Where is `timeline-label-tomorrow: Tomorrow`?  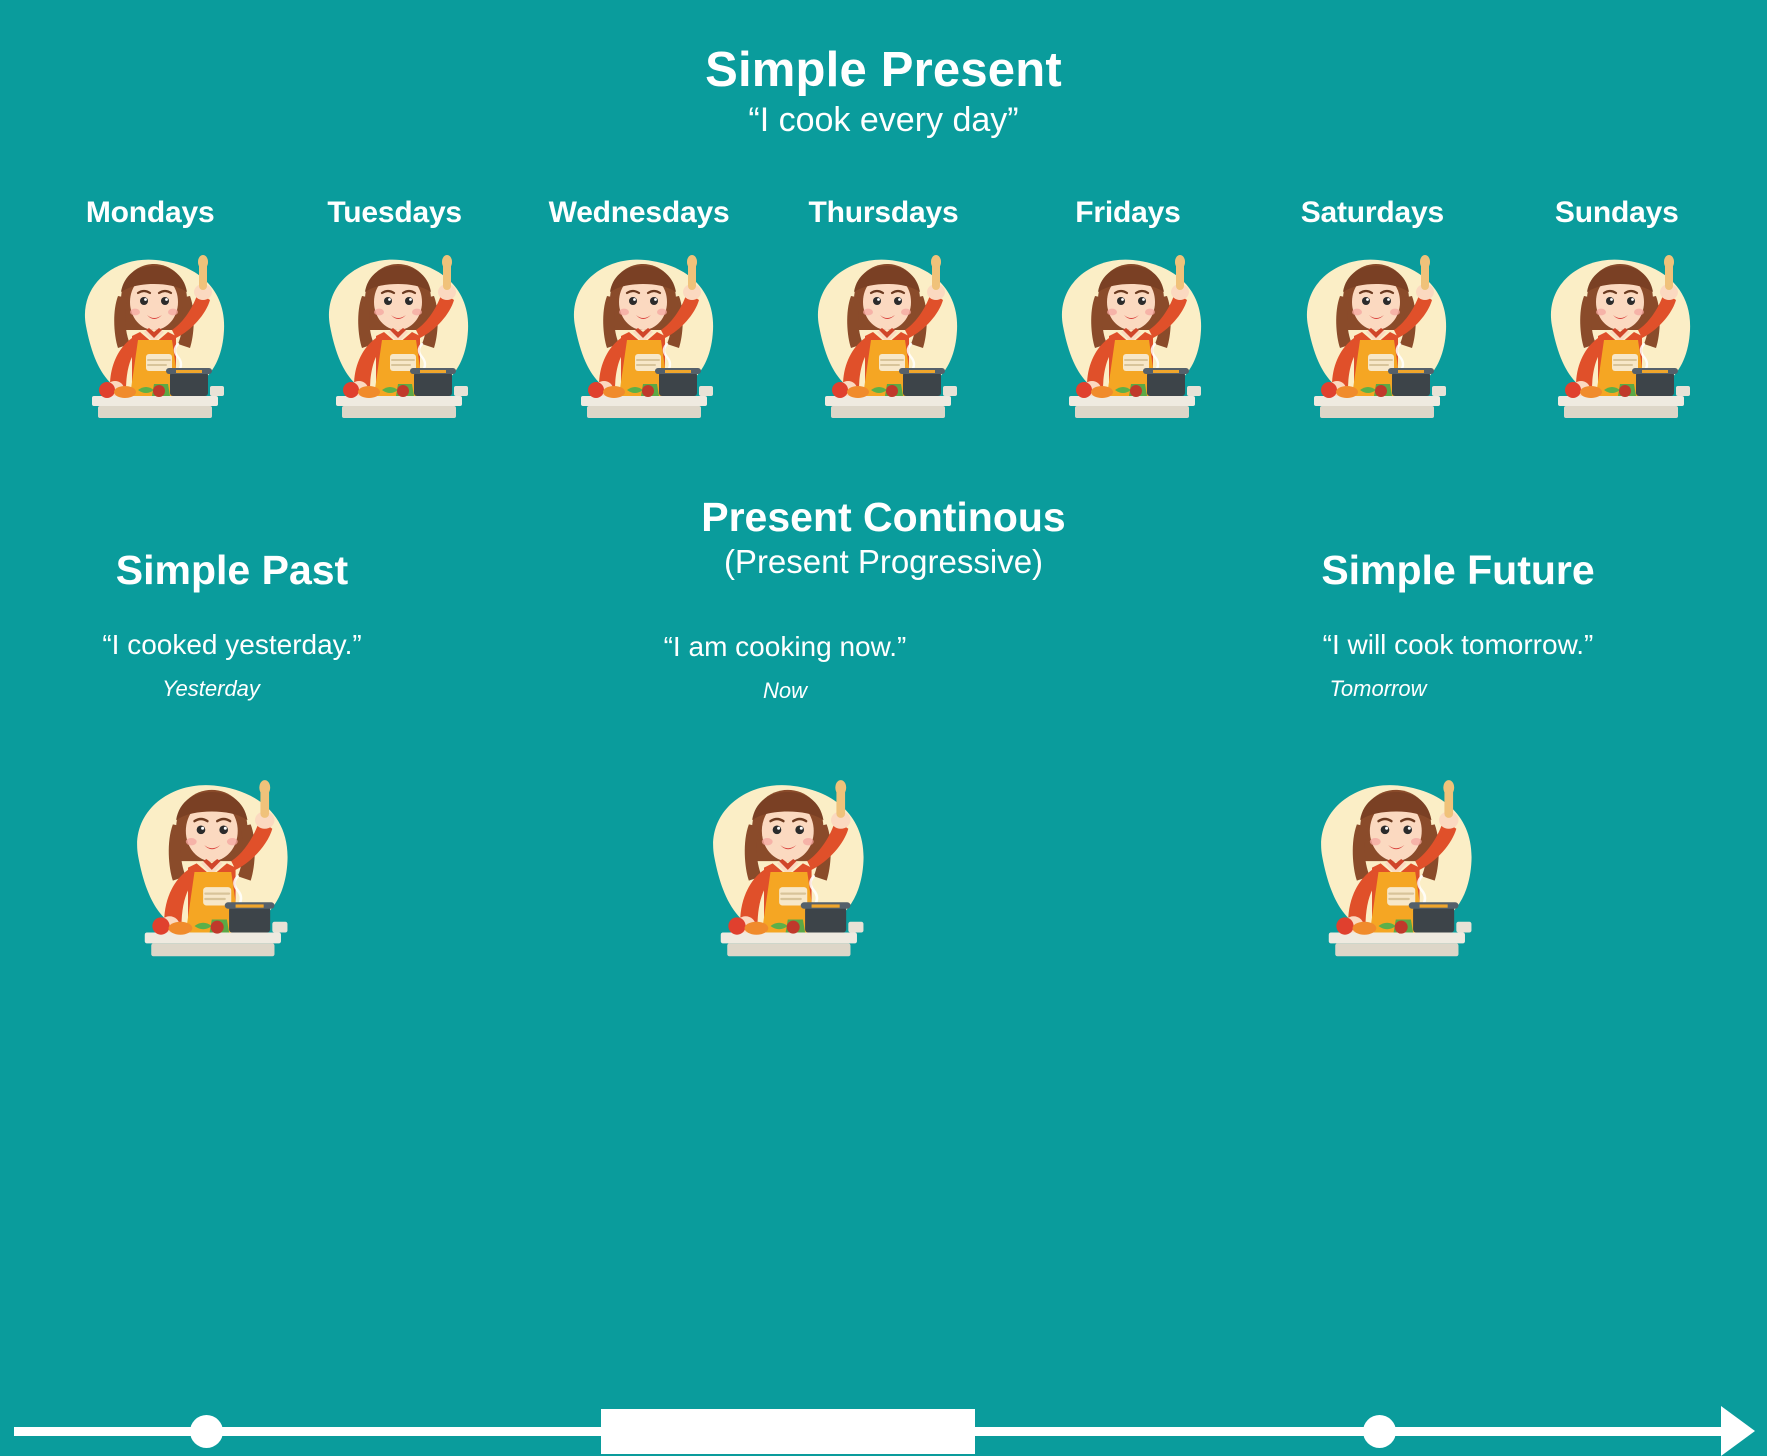 timeline-label-tomorrow: Tomorrow is located at coordinates (1378, 688).